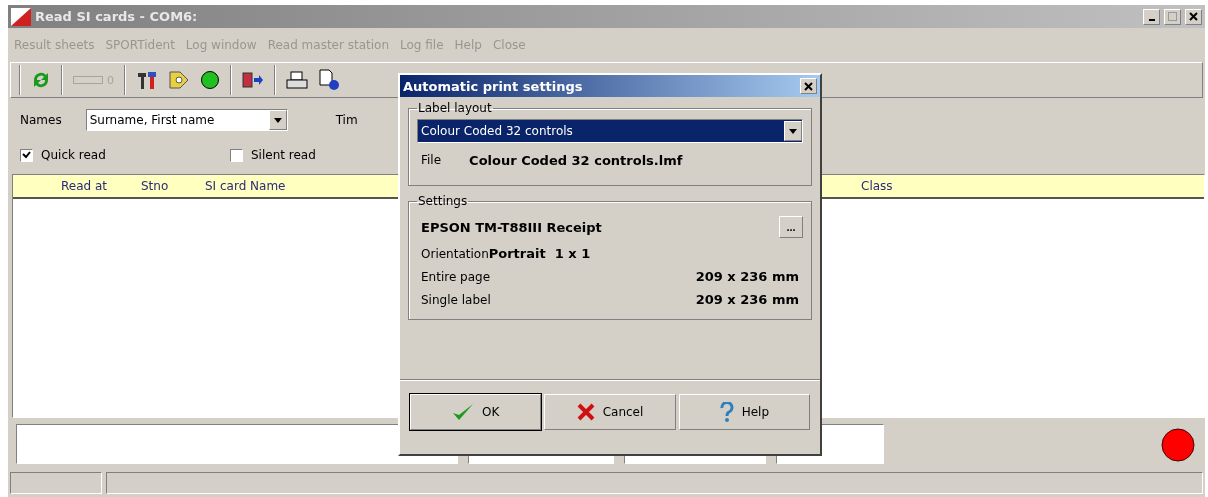  What do you see at coordinates (610, 131) in the screenshot?
I see `layout-dropdown: Colour Coded 32 controls` at bounding box center [610, 131].